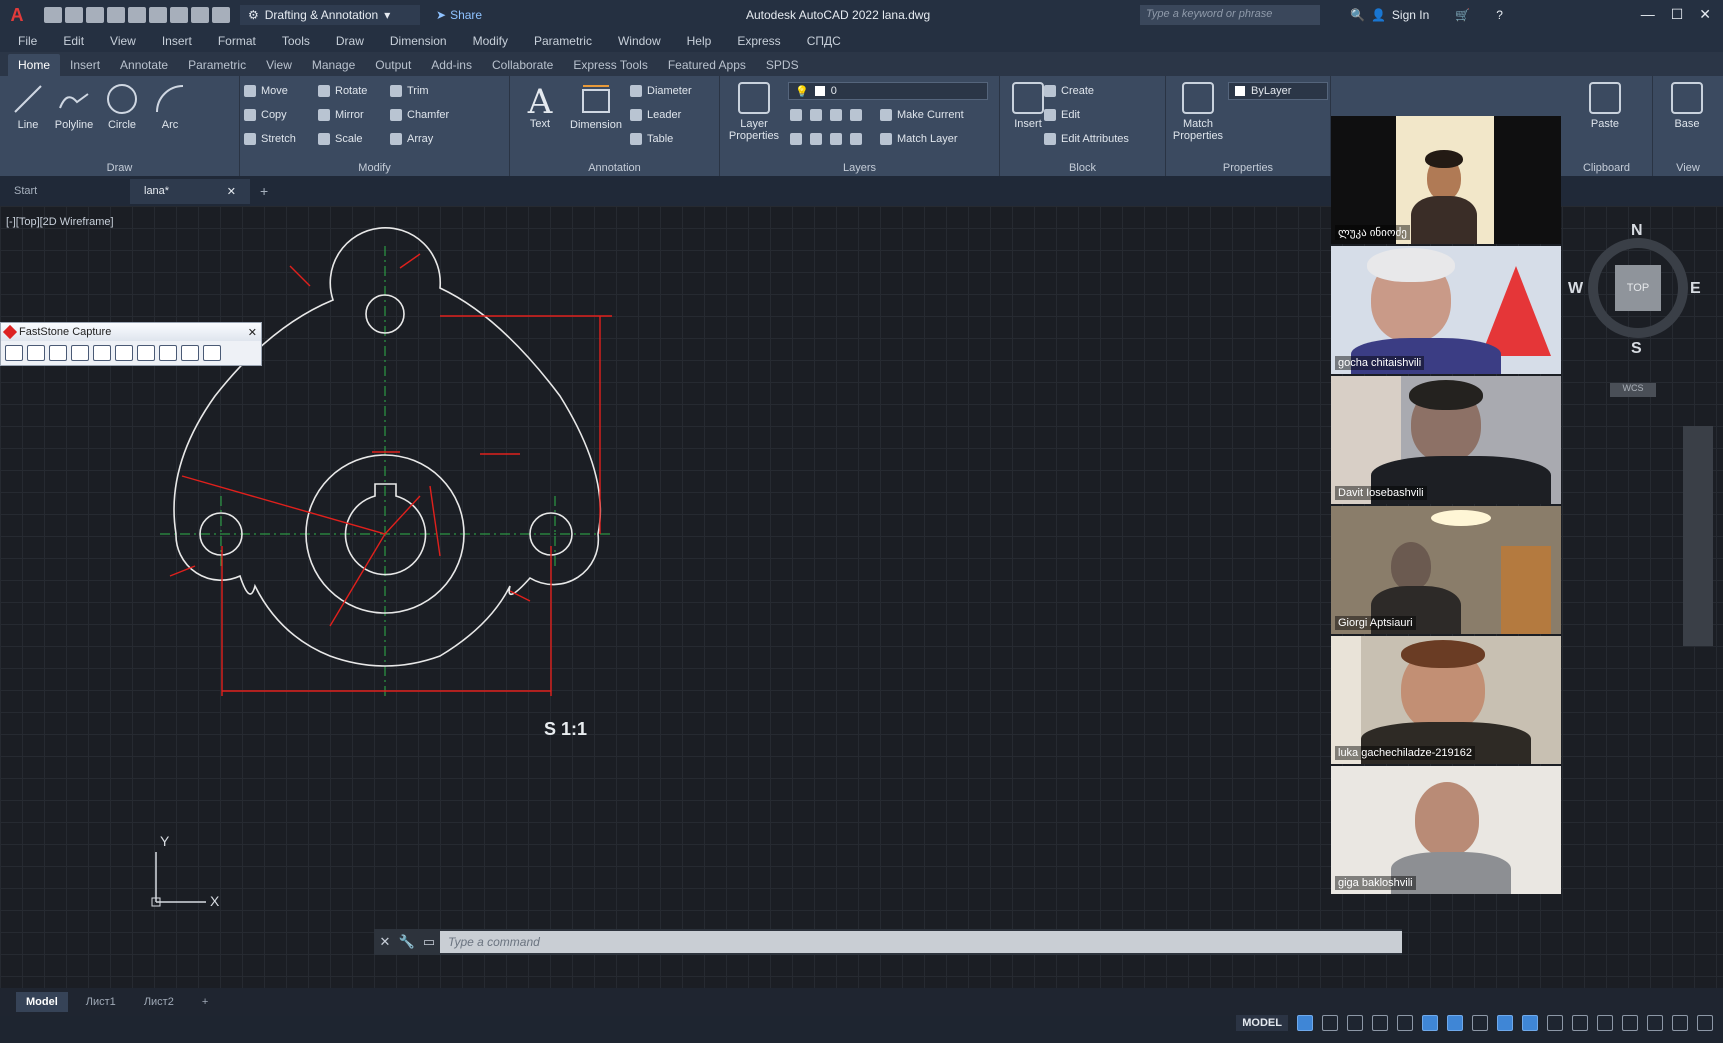 The image size is (1723, 1043). What do you see at coordinates (341, 115) in the screenshot?
I see `mirror-button: Mirror` at bounding box center [341, 115].